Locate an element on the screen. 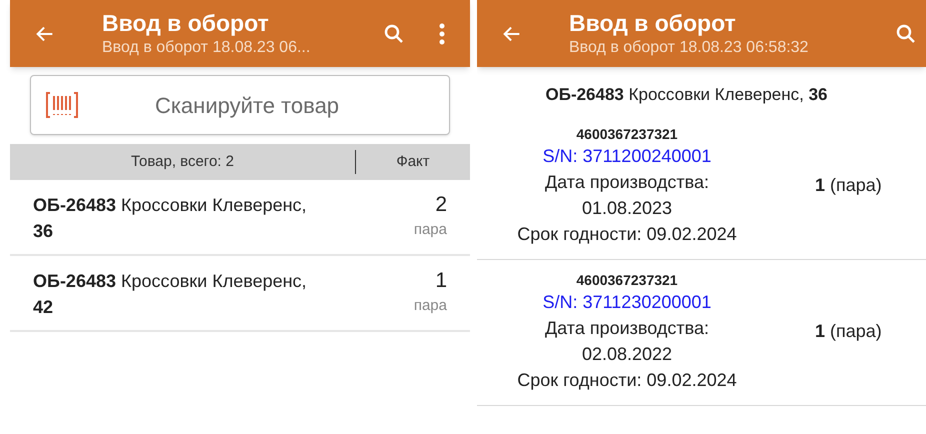 The height and width of the screenshot is (434, 926). product-title: ОБ-26483 Кроссовки Клеверенс, 36 is located at coordinates (686, 95).